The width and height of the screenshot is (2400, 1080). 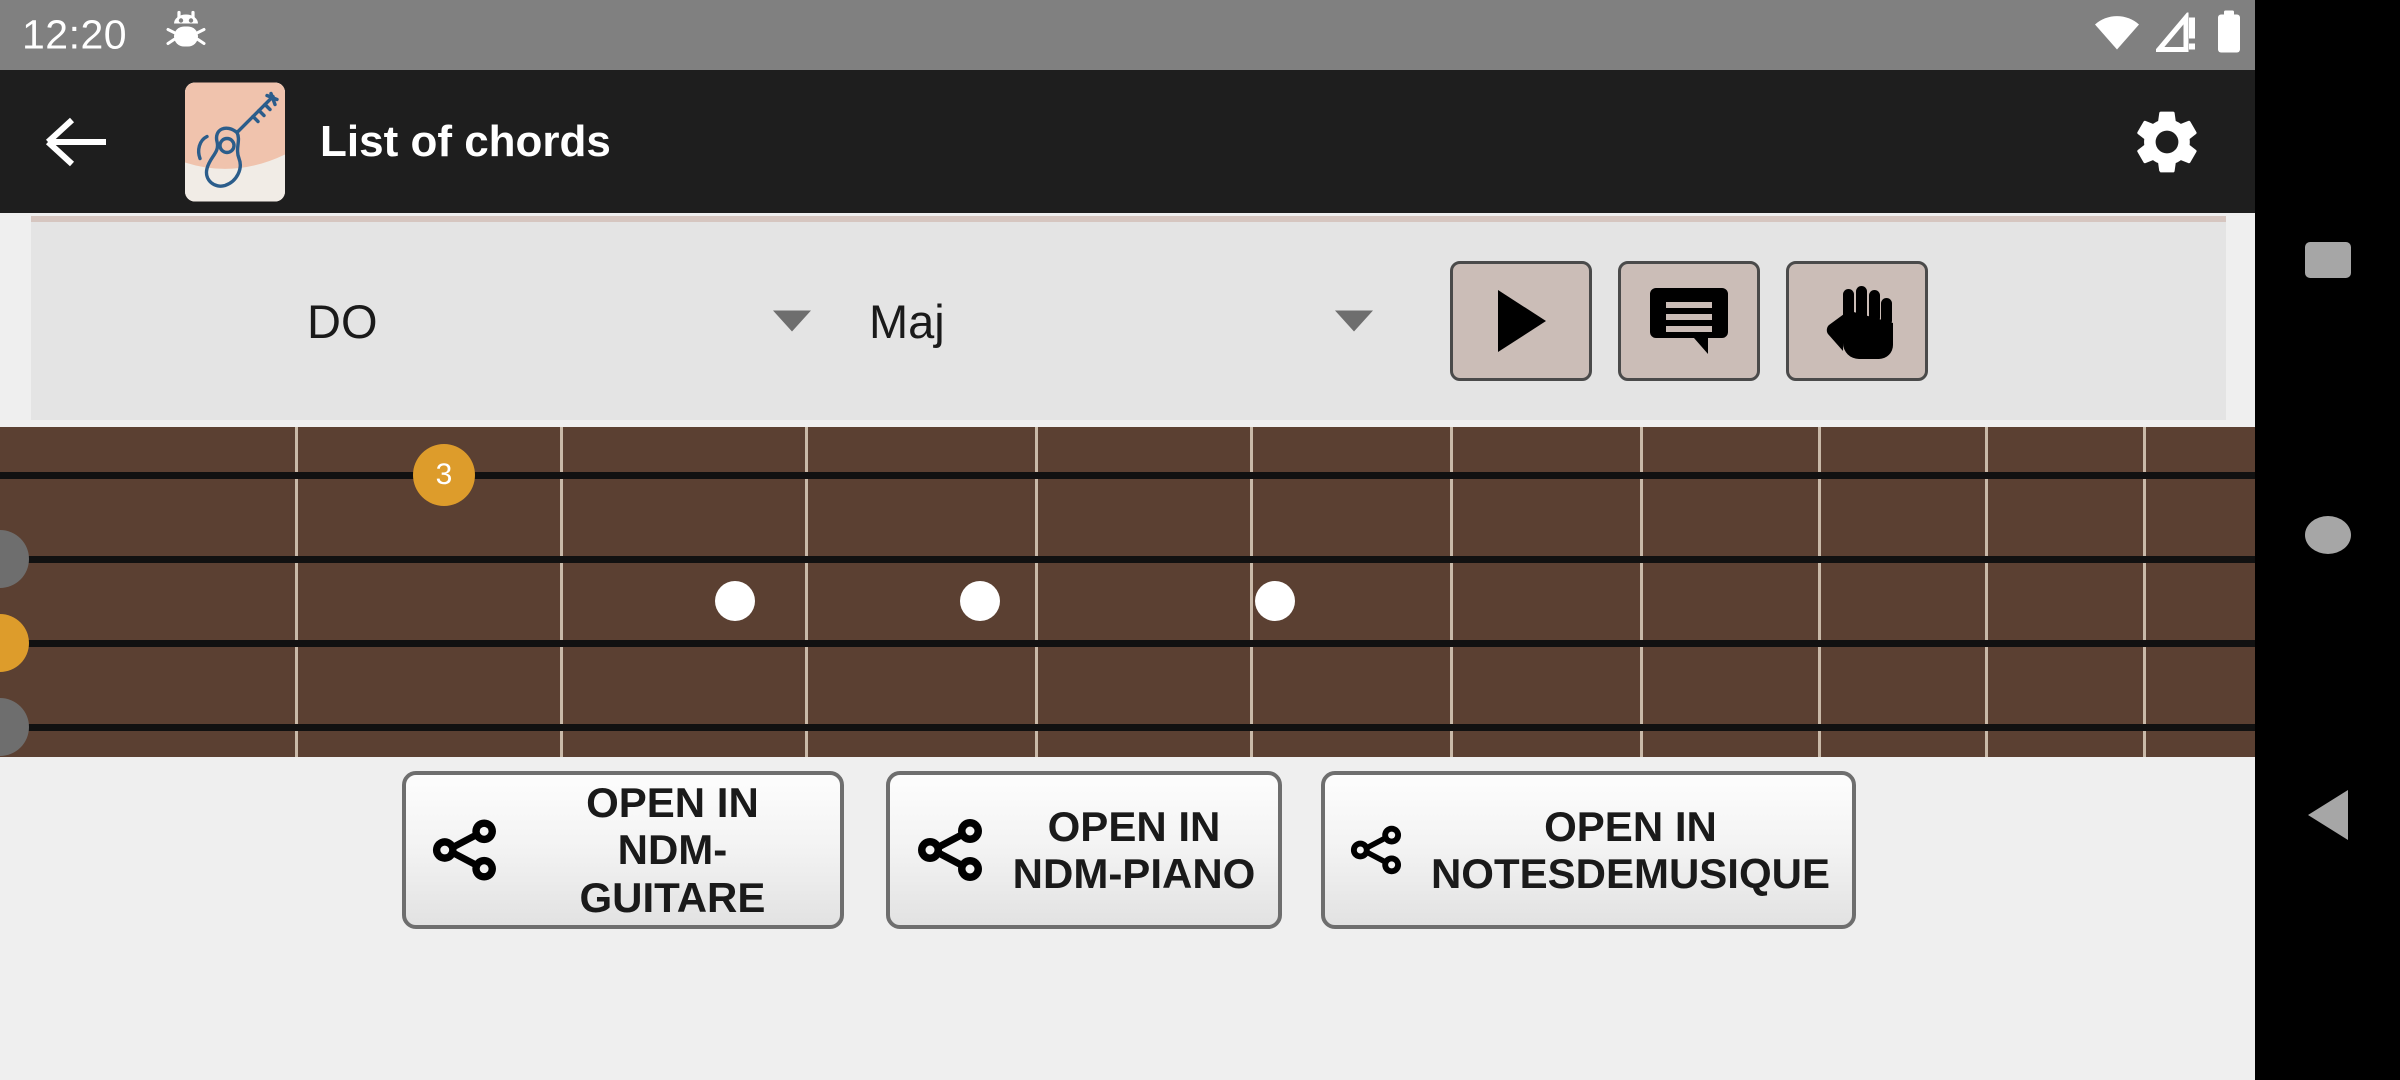 I want to click on triangle-back-icon, so click(x=2327, y=815).